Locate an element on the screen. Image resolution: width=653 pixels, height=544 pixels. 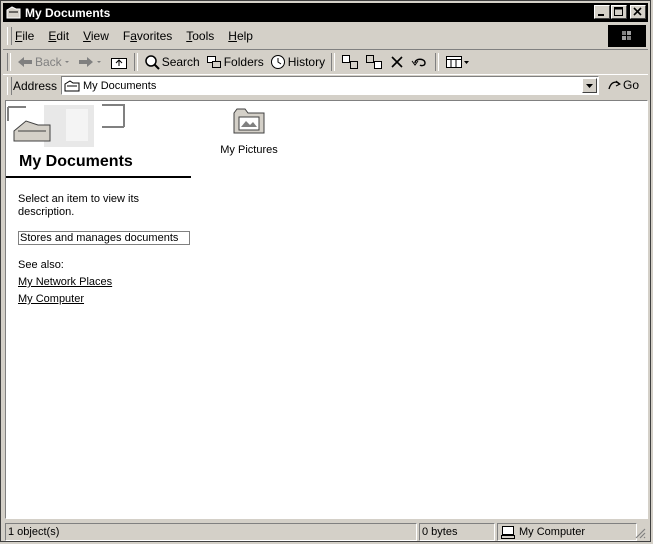
status-zone: My Computer is located at coordinates (567, 532).